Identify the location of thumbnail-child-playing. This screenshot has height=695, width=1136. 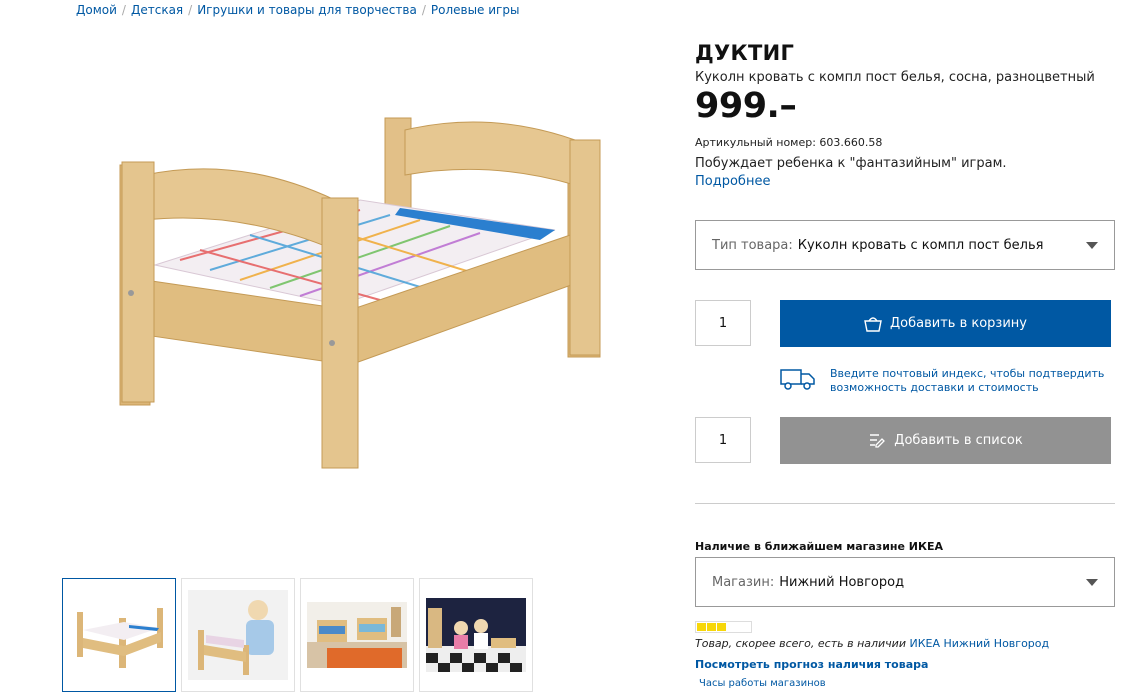
(238, 635).